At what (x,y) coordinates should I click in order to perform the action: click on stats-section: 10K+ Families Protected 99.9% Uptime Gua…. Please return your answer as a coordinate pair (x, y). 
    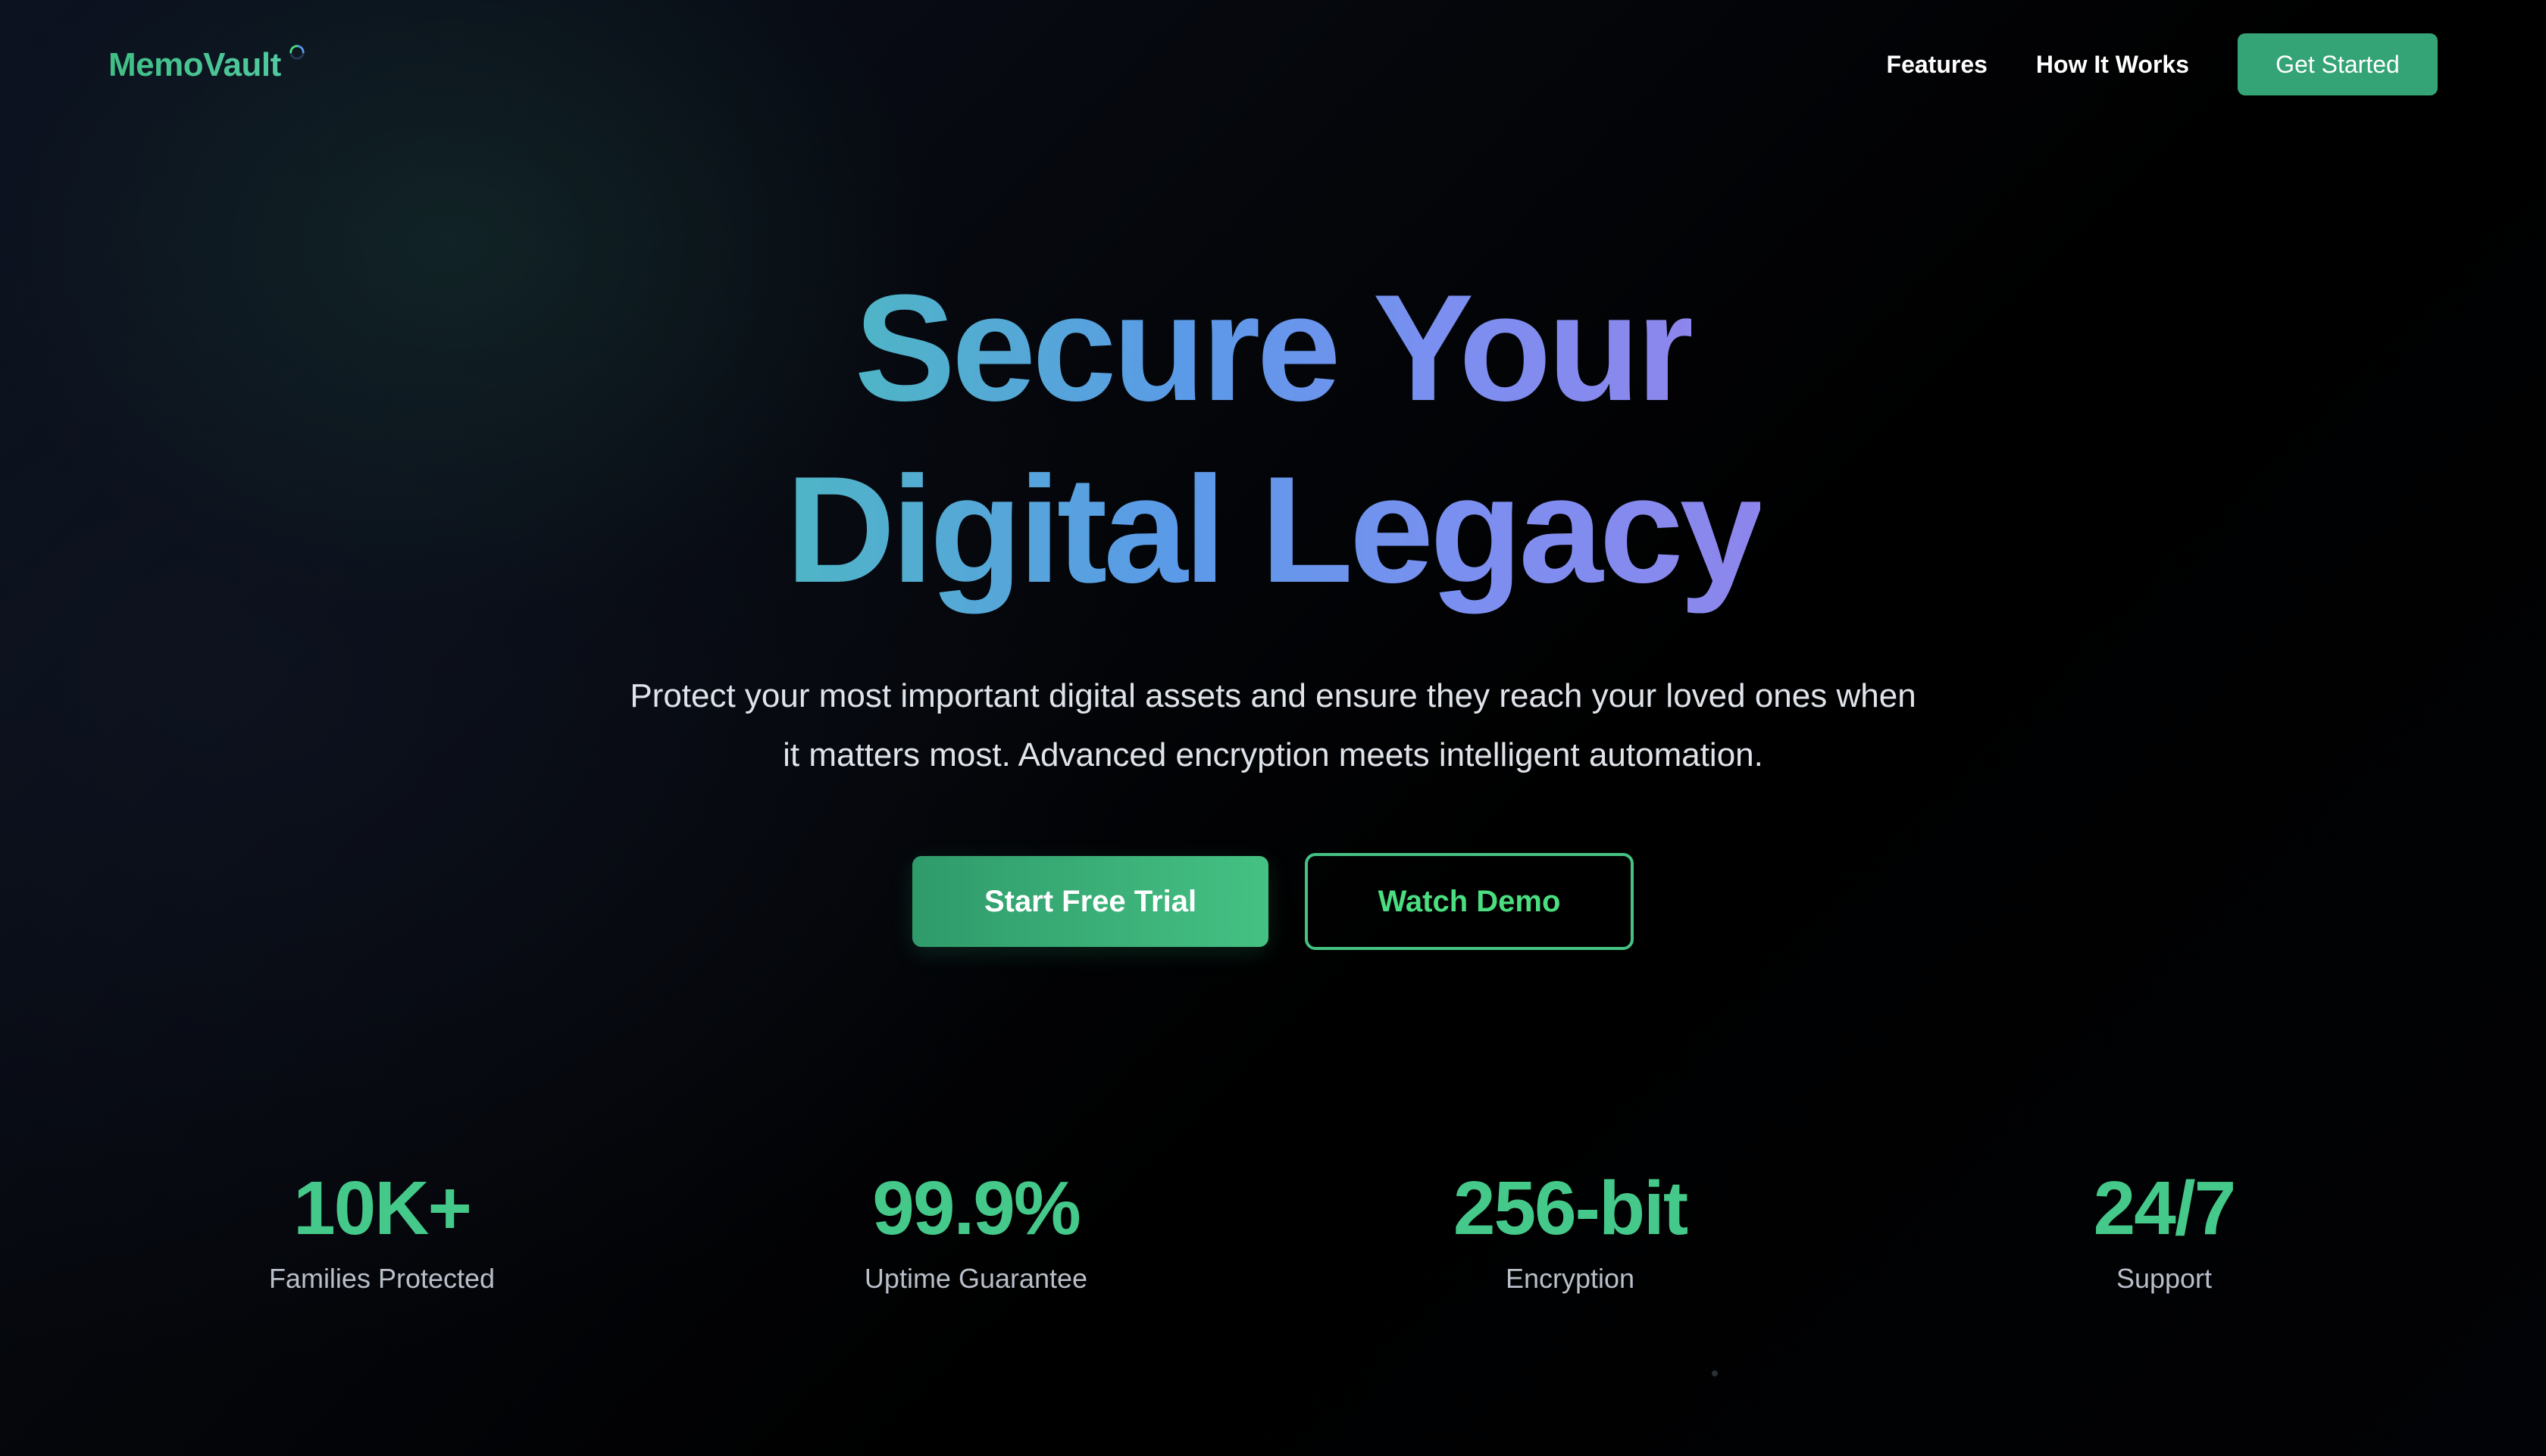
    Looking at the image, I should click on (1273, 1235).